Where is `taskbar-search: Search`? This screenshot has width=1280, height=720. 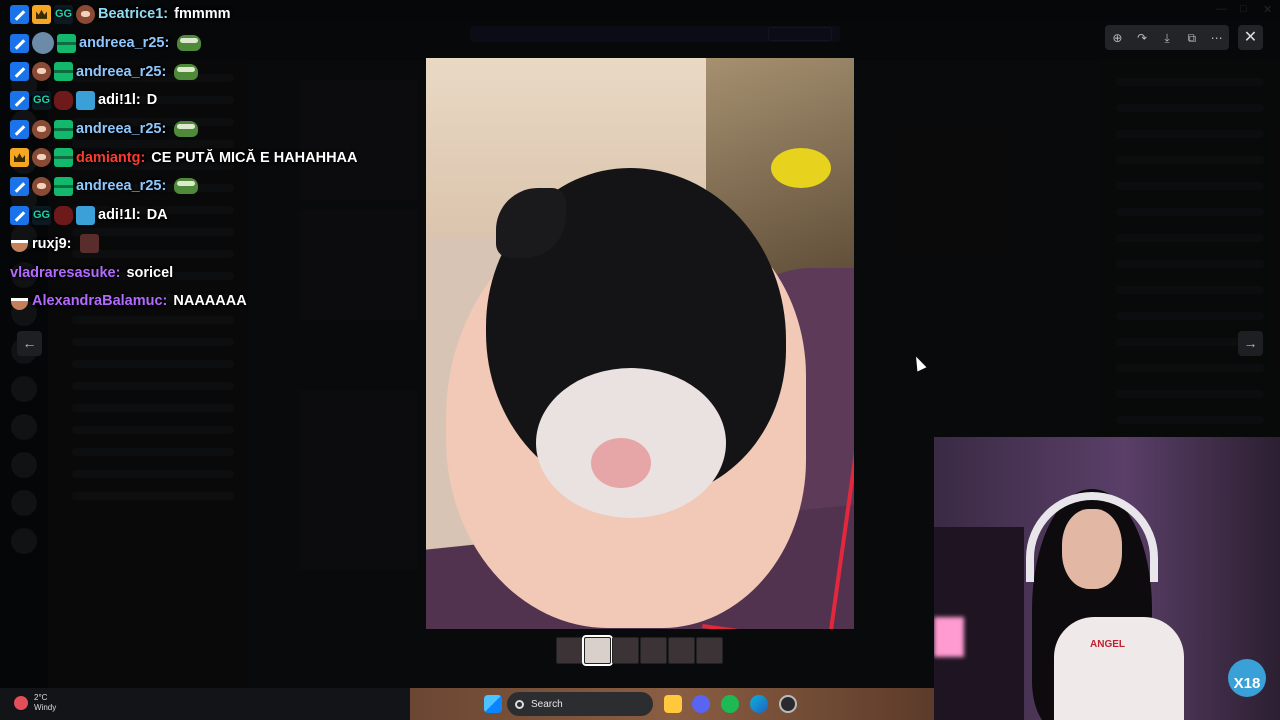
taskbar-search: Search is located at coordinates (580, 704).